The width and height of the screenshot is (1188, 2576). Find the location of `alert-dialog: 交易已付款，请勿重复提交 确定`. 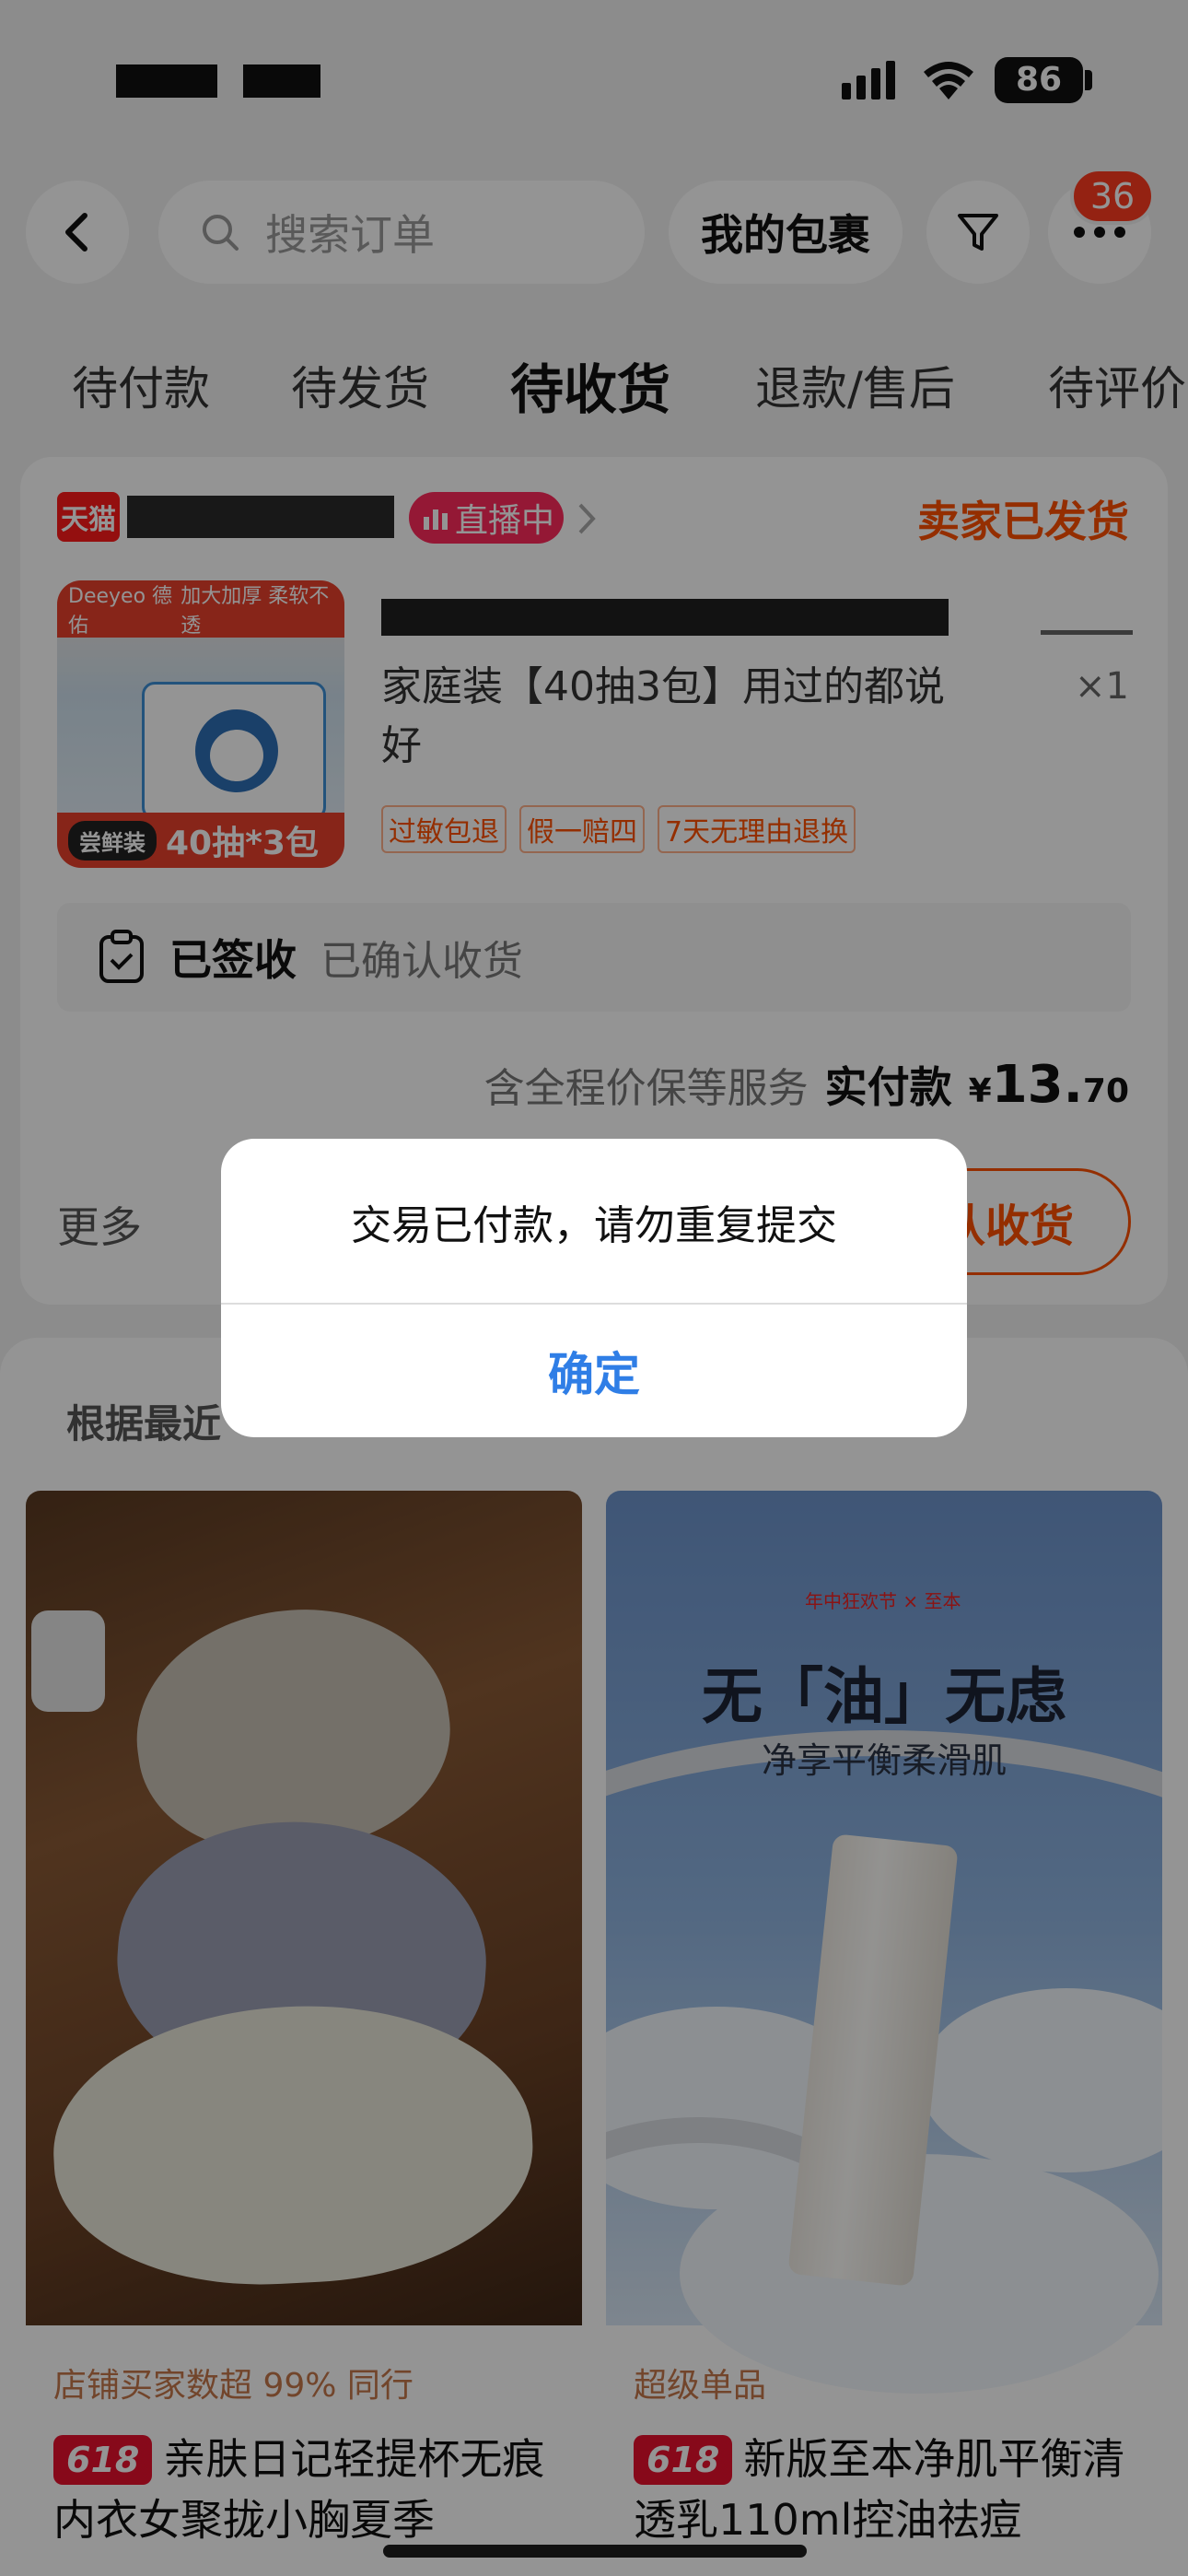

alert-dialog: 交易已付款，请勿重复提交 确定 is located at coordinates (594, 1288).